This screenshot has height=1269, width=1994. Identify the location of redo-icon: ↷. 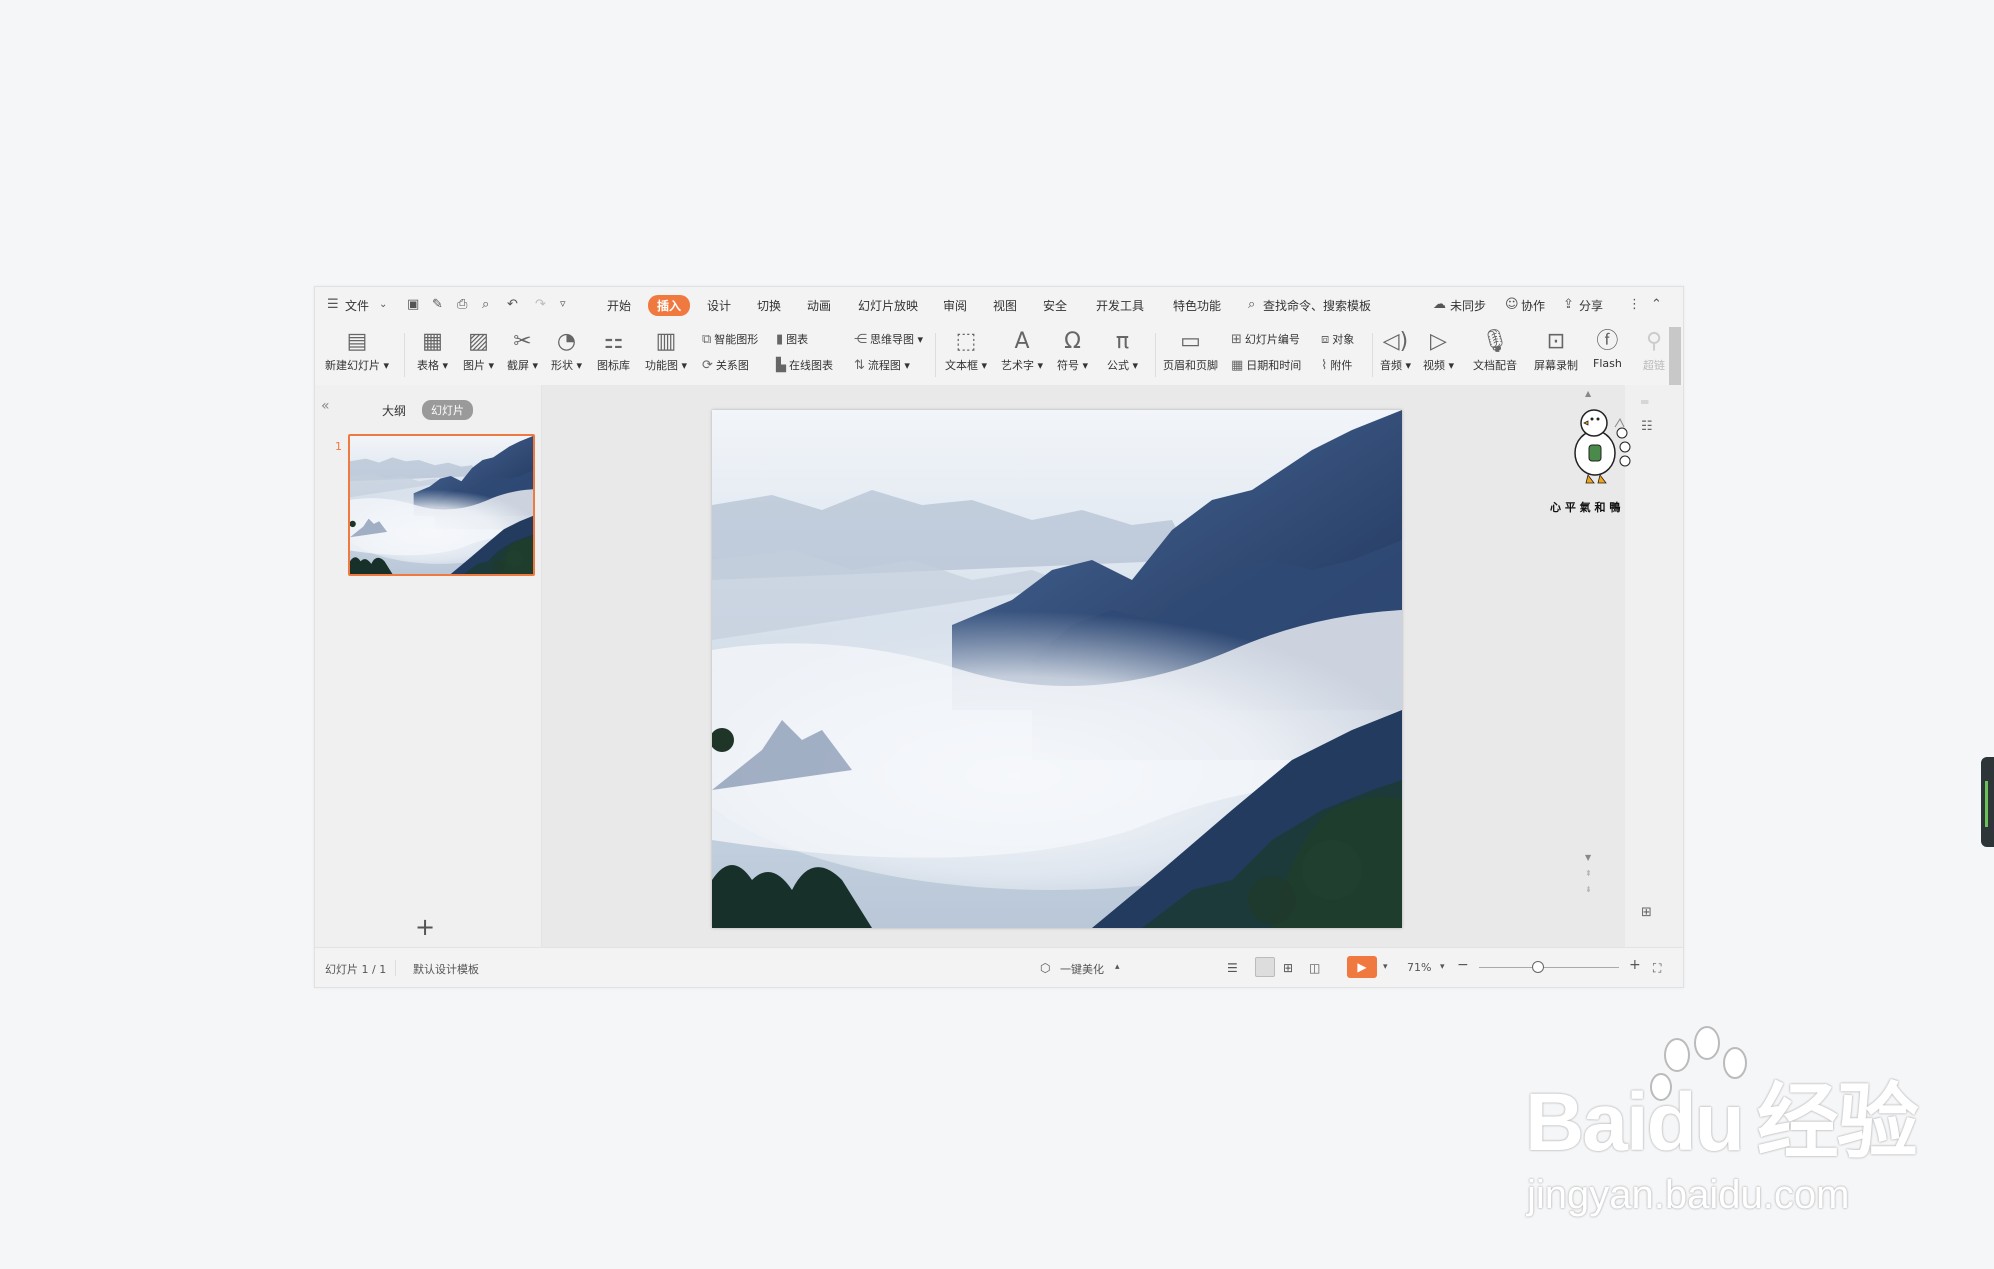
(540, 304).